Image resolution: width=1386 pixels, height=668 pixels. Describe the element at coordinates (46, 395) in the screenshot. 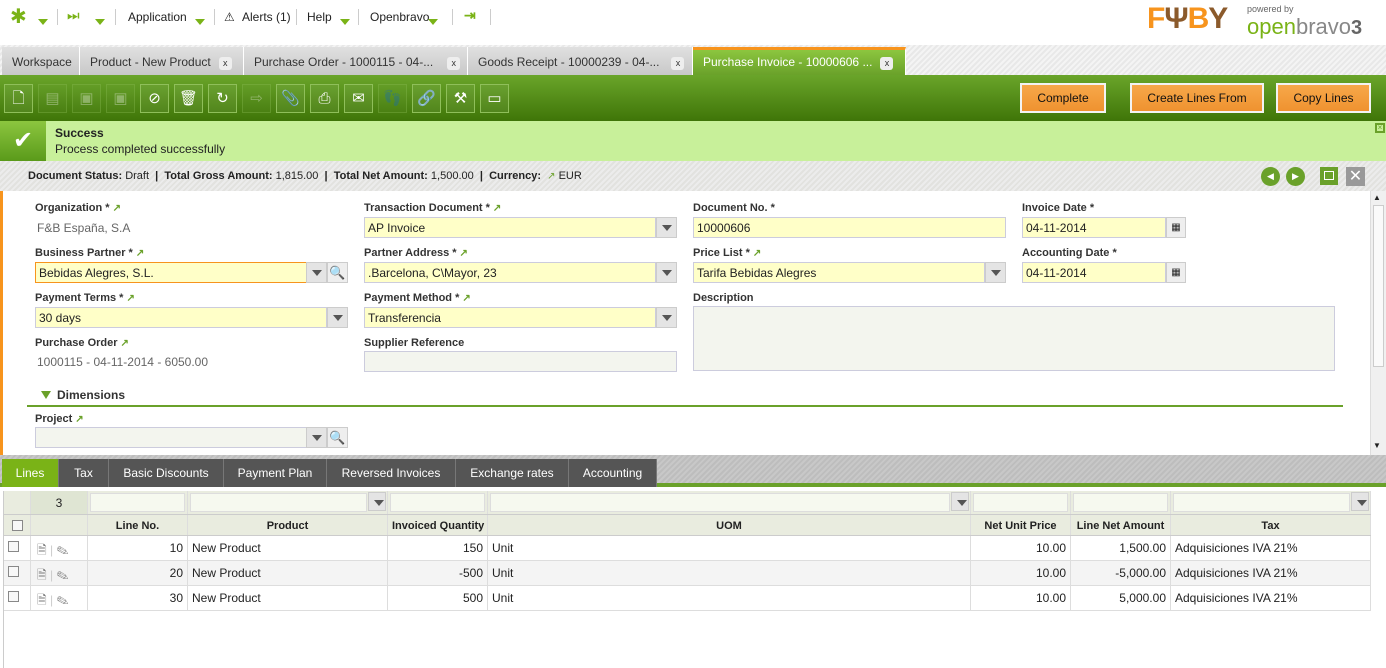

I see `collapse-icon` at that location.